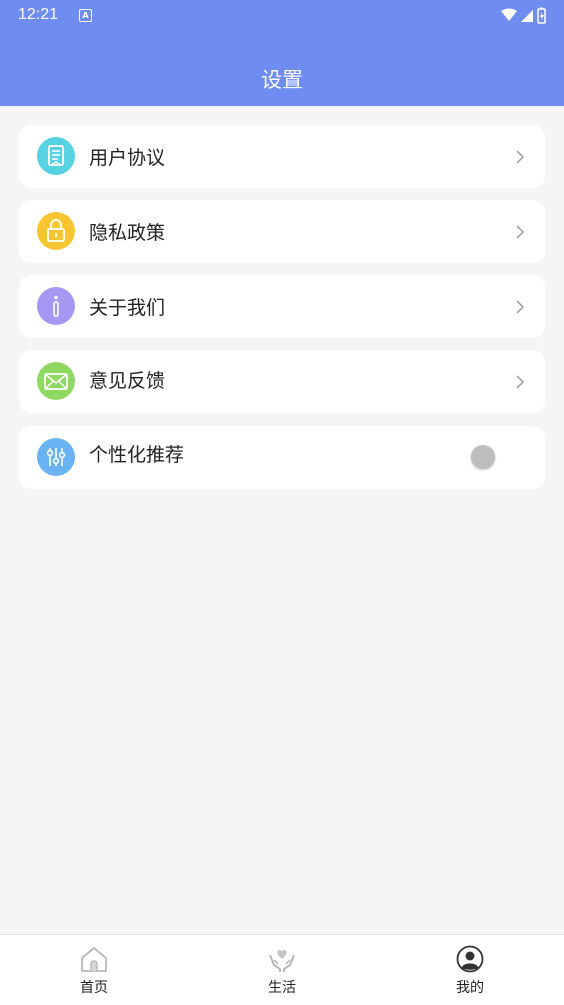 The height and width of the screenshot is (1005, 564). What do you see at coordinates (56, 156) in the screenshot?
I see `document-icon` at bounding box center [56, 156].